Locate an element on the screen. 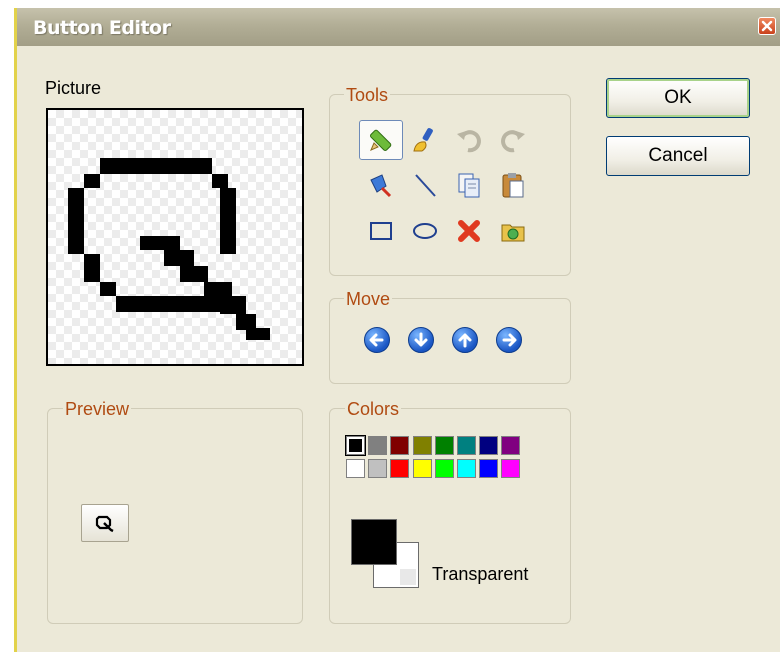  picture-label: Picture is located at coordinates (73, 88).